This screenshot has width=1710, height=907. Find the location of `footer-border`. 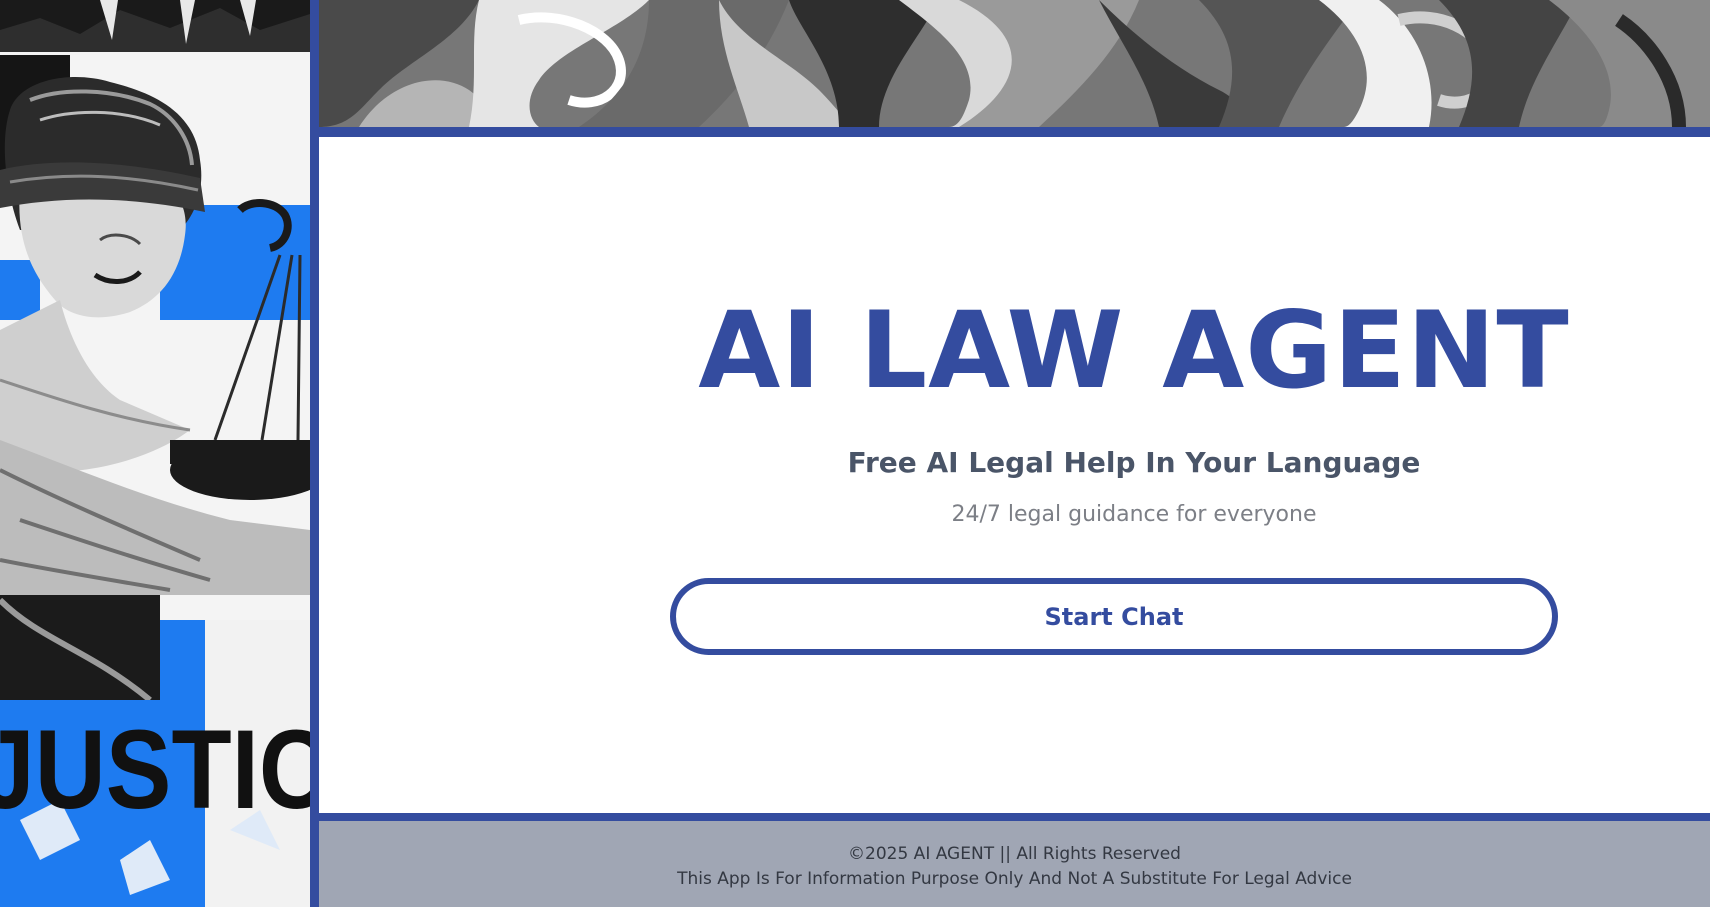

footer-border is located at coordinates (1014, 817).